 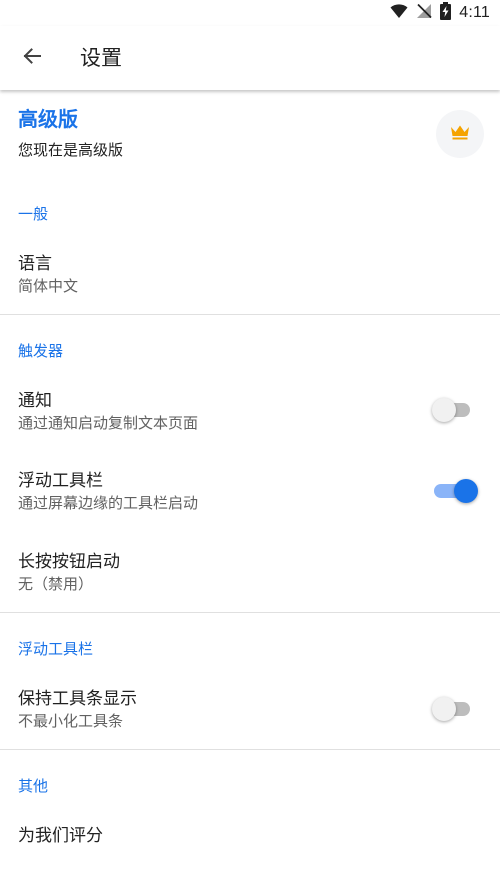 What do you see at coordinates (41, 351) in the screenshot?
I see `section-header-trigger: 触发器` at bounding box center [41, 351].